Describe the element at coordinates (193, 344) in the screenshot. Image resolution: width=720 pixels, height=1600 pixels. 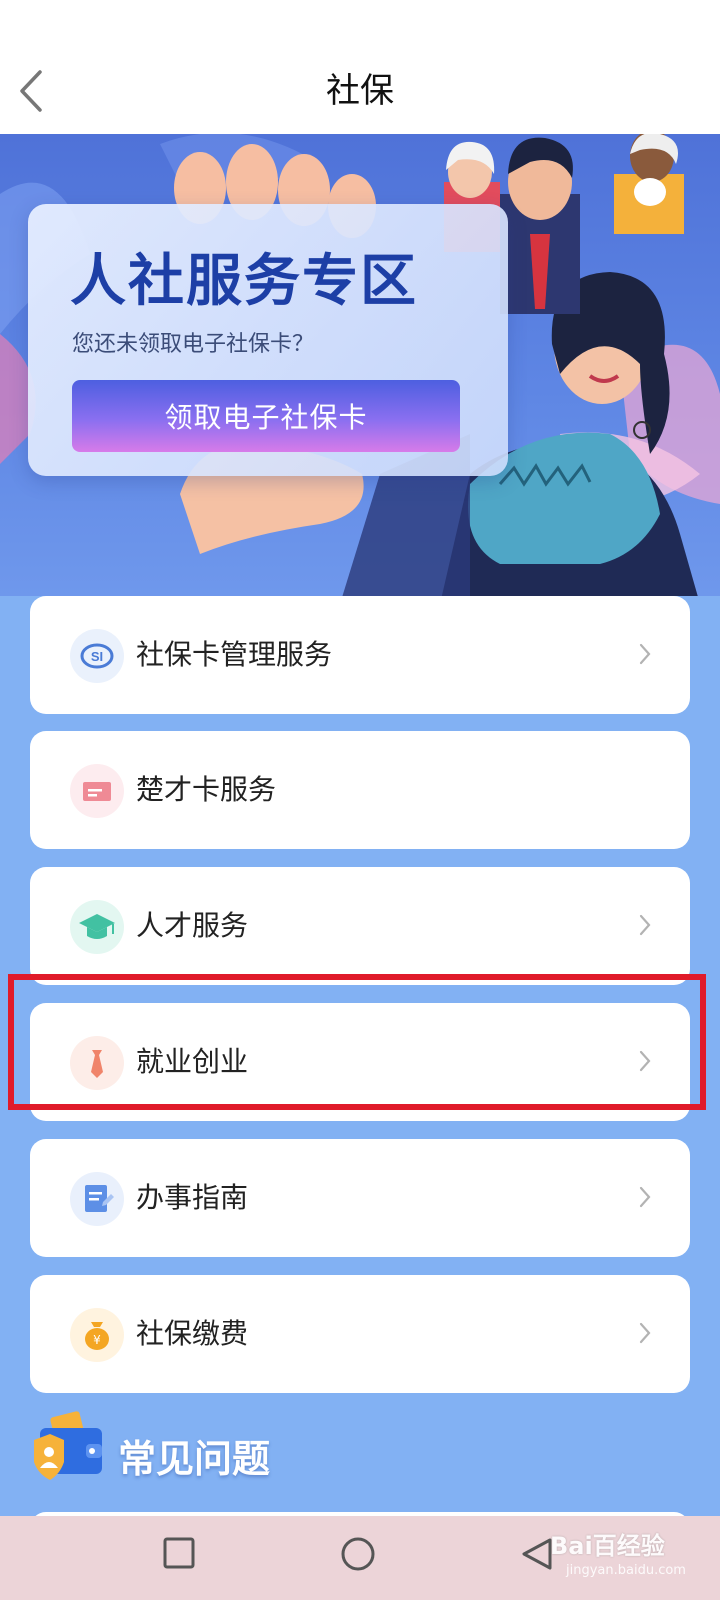
I see `promo-subtitle: 您还未领取电子社保卡？` at that location.